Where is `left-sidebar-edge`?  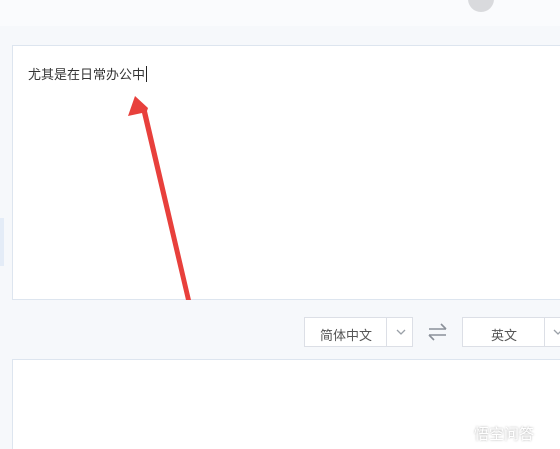 left-sidebar-edge is located at coordinates (2, 242).